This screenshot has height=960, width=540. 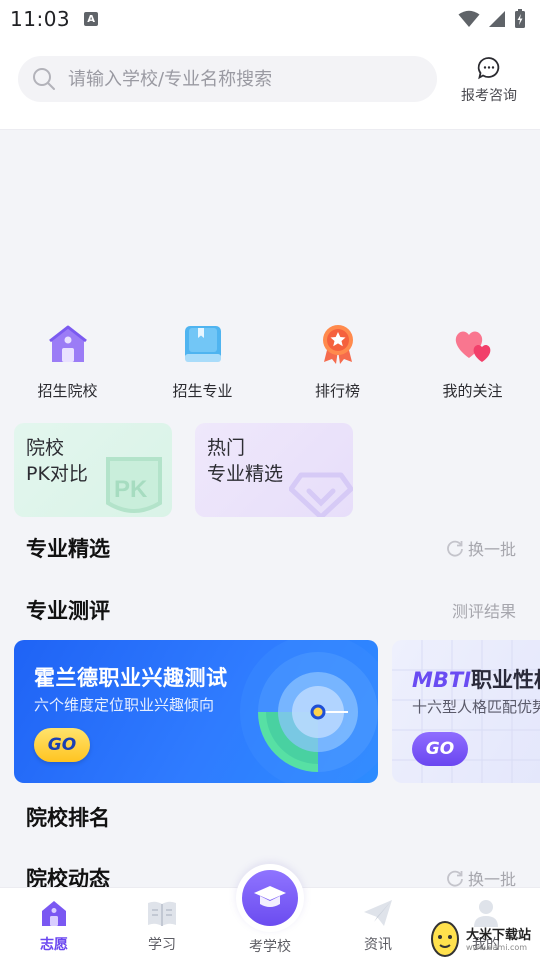 I want to click on quick-link-follows: 我的关注, so click(x=472, y=360).